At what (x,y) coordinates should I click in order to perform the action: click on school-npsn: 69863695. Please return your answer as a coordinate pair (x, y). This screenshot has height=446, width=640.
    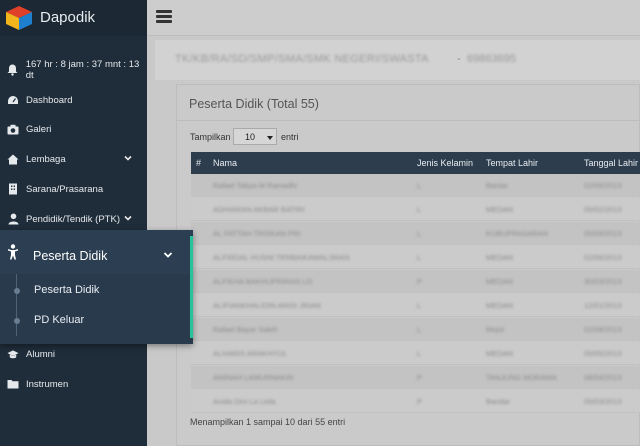
    Looking at the image, I should click on (491, 59).